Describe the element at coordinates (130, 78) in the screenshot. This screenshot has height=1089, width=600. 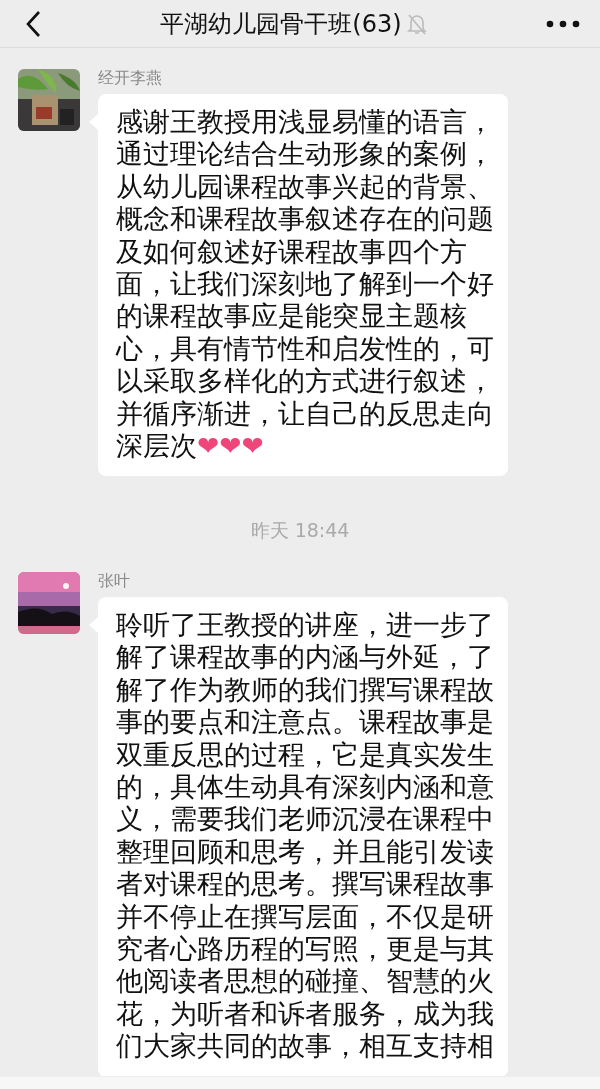
I see `sender-name: 经开李燕` at that location.